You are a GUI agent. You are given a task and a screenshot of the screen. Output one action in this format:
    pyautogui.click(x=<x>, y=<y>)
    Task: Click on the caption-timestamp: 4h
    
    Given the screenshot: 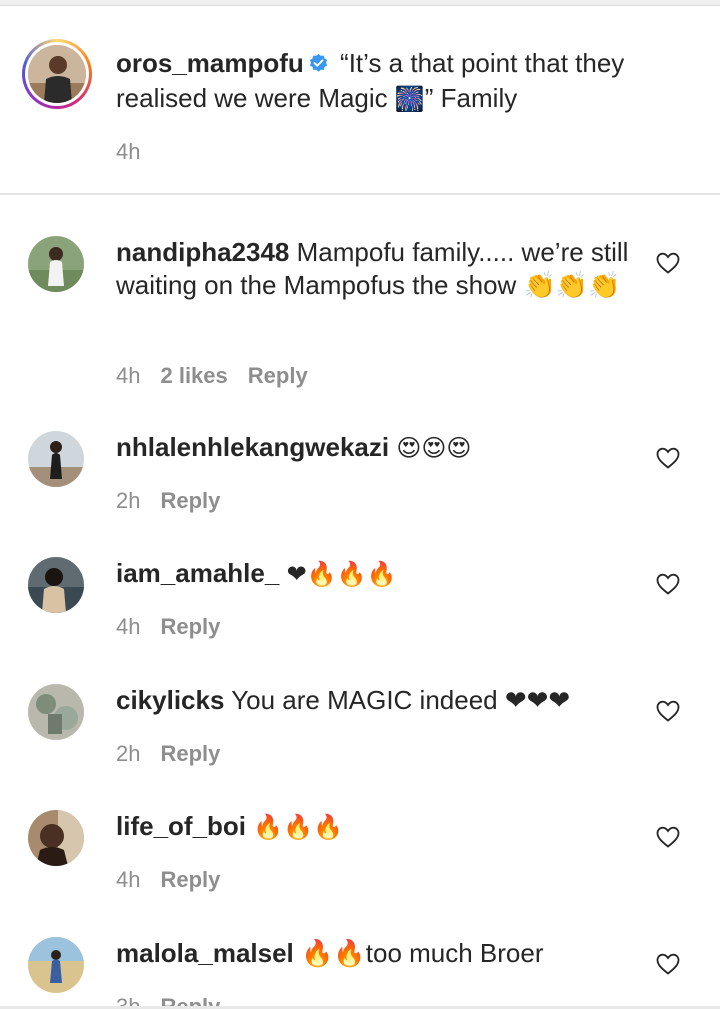 What is the action you would take?
    pyautogui.click(x=128, y=151)
    